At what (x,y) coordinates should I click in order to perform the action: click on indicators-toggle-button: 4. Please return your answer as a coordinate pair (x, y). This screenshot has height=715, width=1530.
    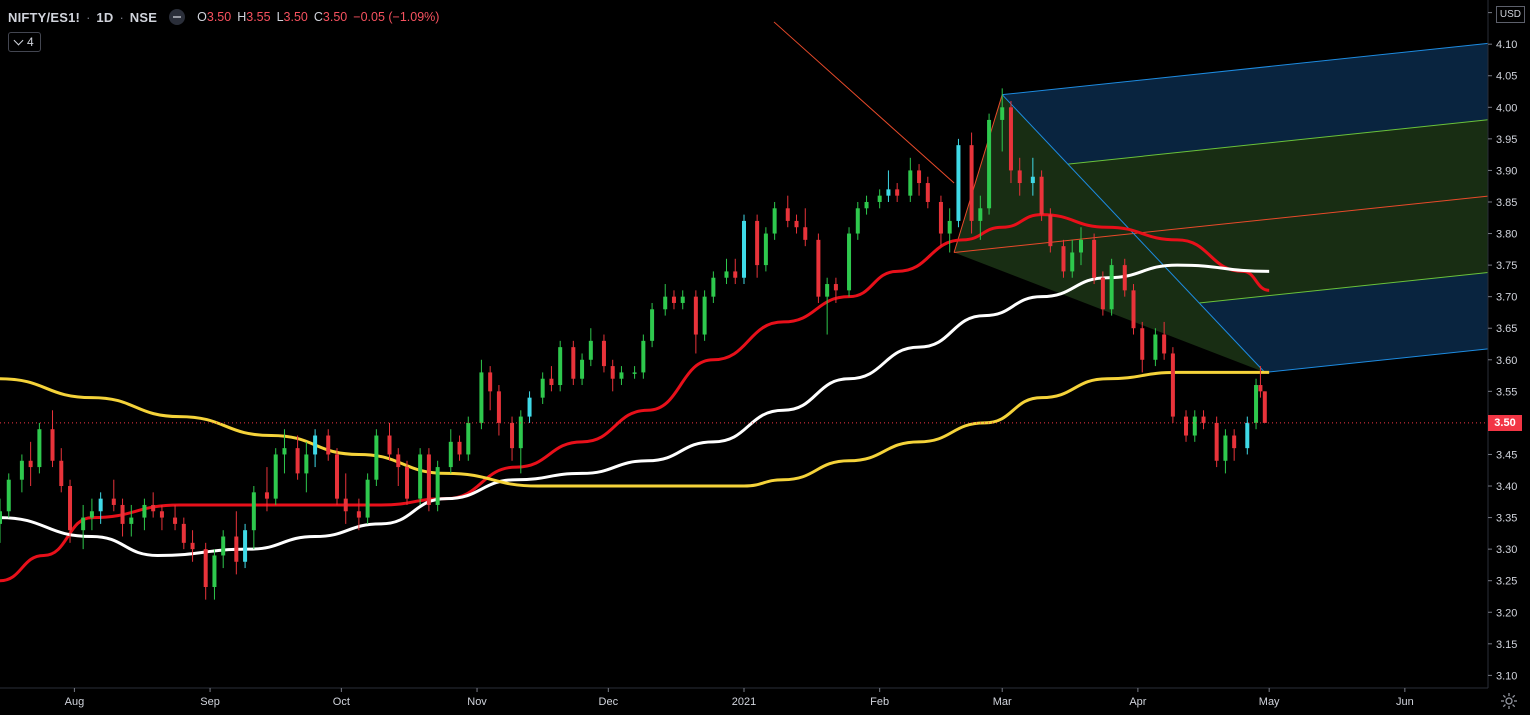
    Looking at the image, I should click on (24, 42).